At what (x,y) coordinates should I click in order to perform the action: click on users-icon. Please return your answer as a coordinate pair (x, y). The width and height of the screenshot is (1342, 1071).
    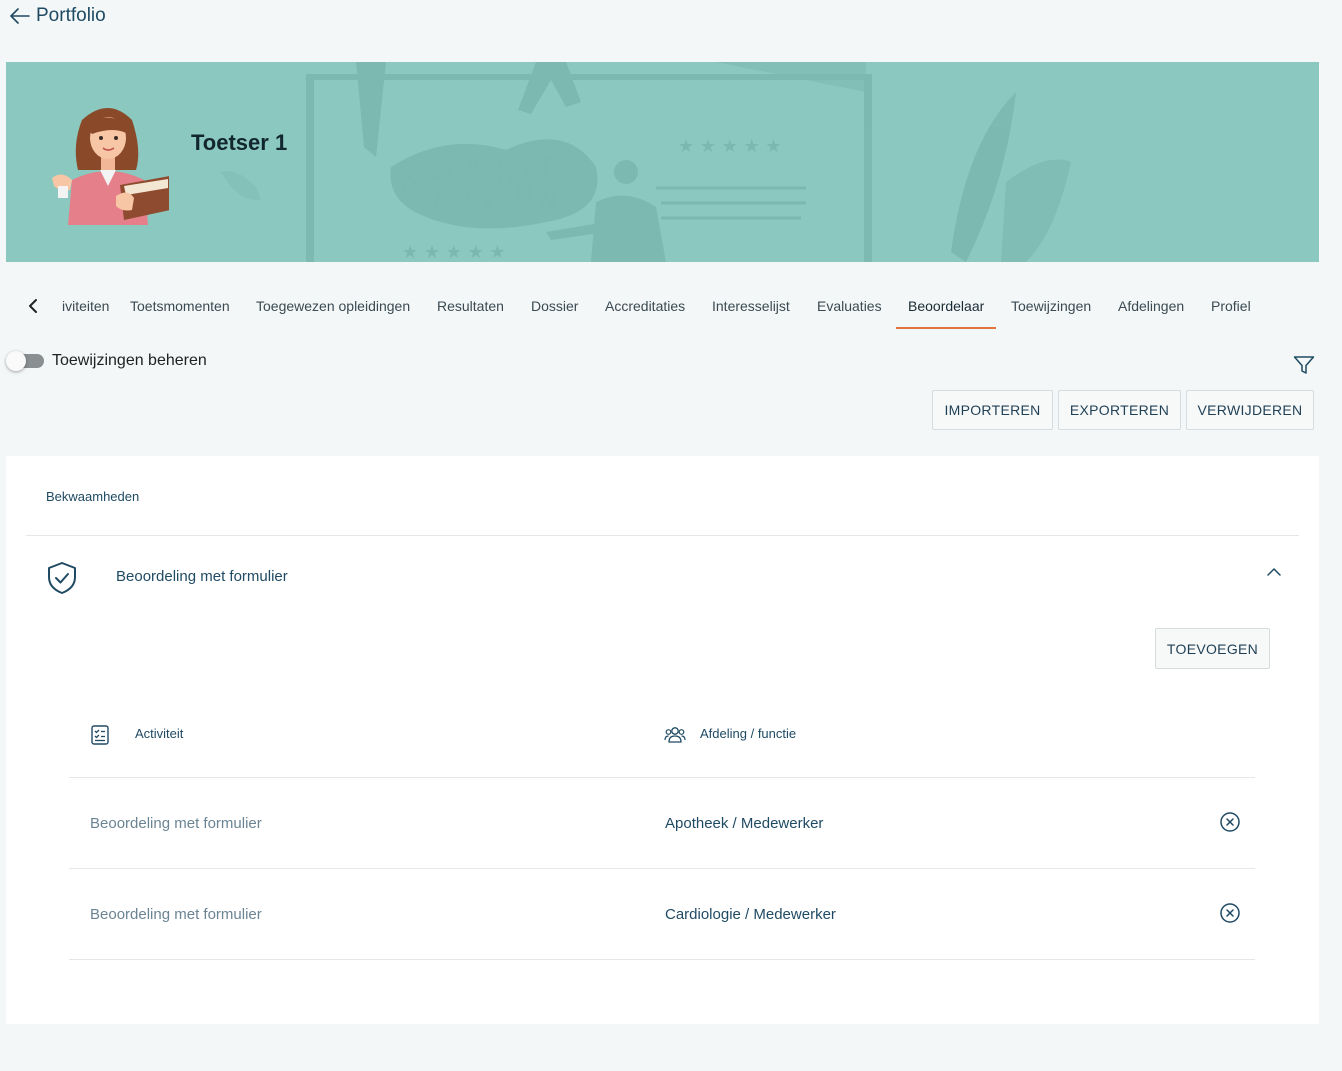
    Looking at the image, I should click on (675, 735).